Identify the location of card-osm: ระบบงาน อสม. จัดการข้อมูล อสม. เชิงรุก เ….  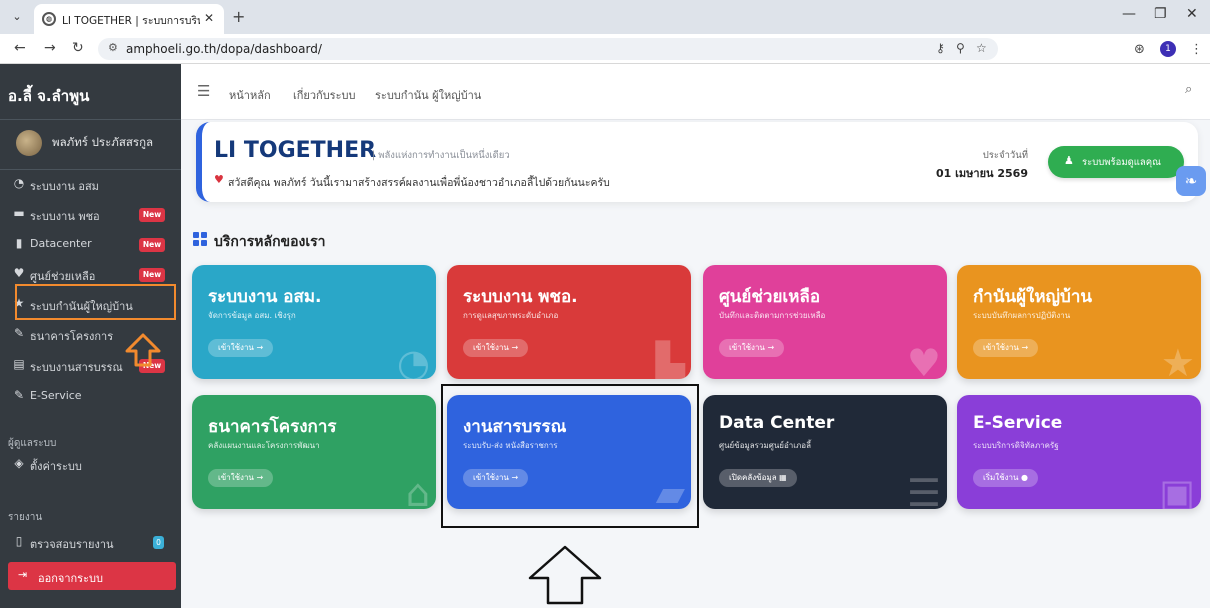
(314, 322).